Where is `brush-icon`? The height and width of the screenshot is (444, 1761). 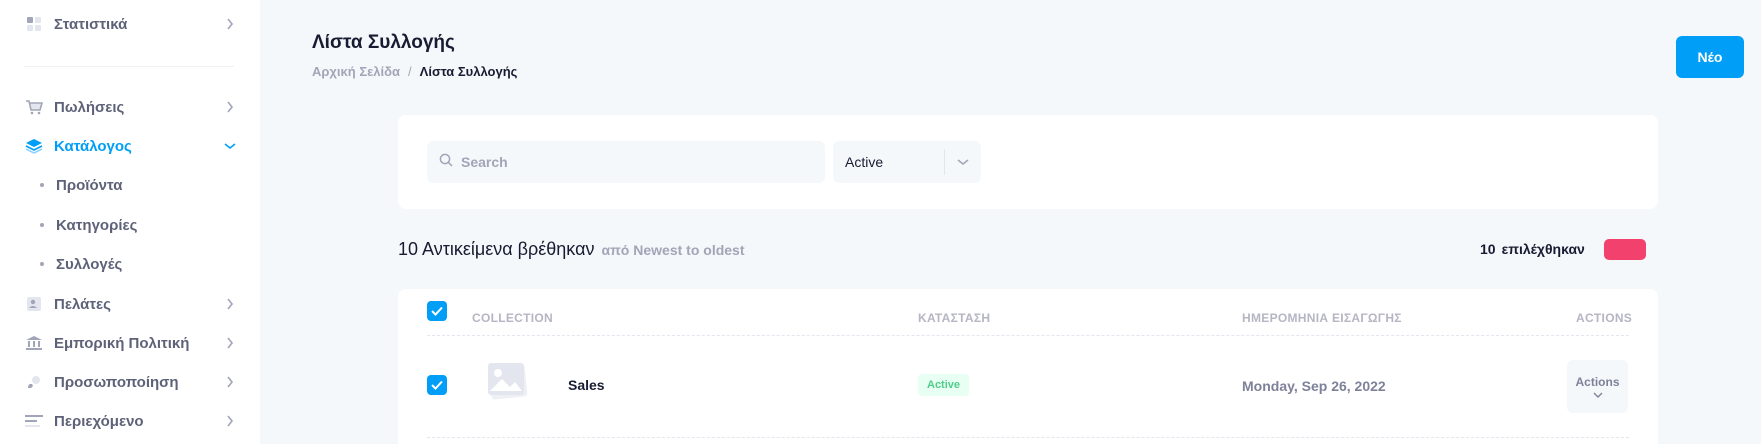
brush-icon is located at coordinates (34, 382).